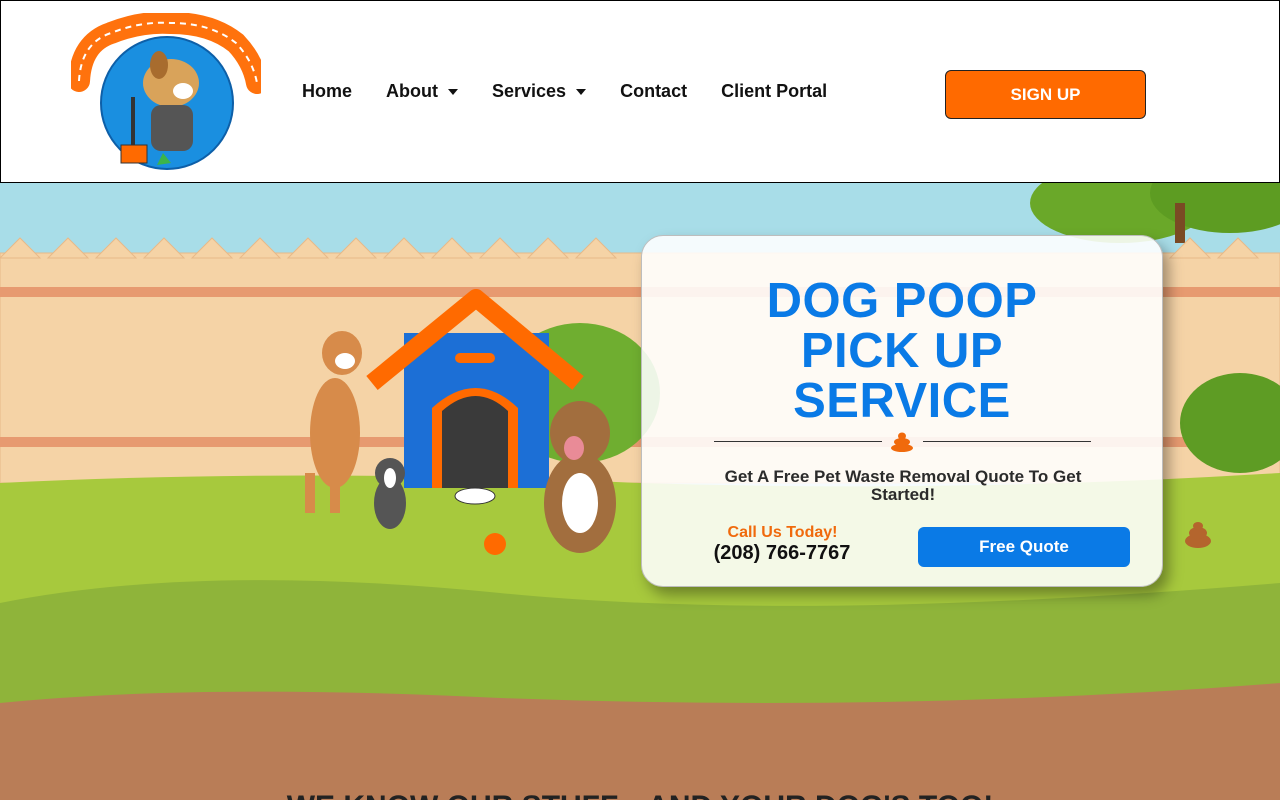 The height and width of the screenshot is (800, 1280). I want to click on phone-number: (208) 766-7767, so click(782, 553).